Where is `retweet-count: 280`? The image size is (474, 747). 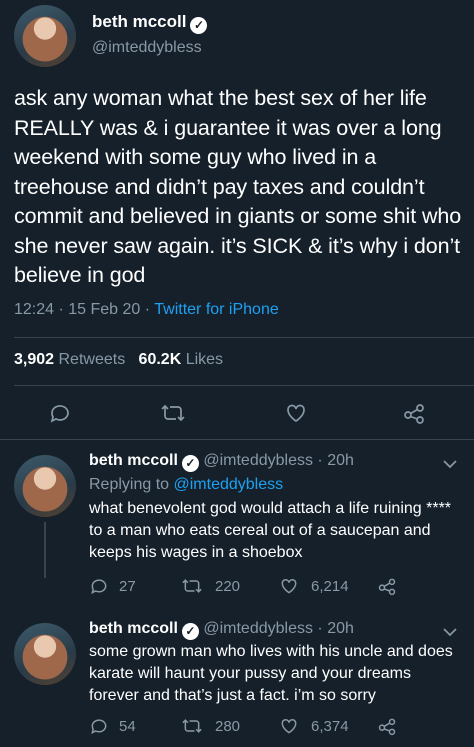
retweet-count: 280 is located at coordinates (228, 726).